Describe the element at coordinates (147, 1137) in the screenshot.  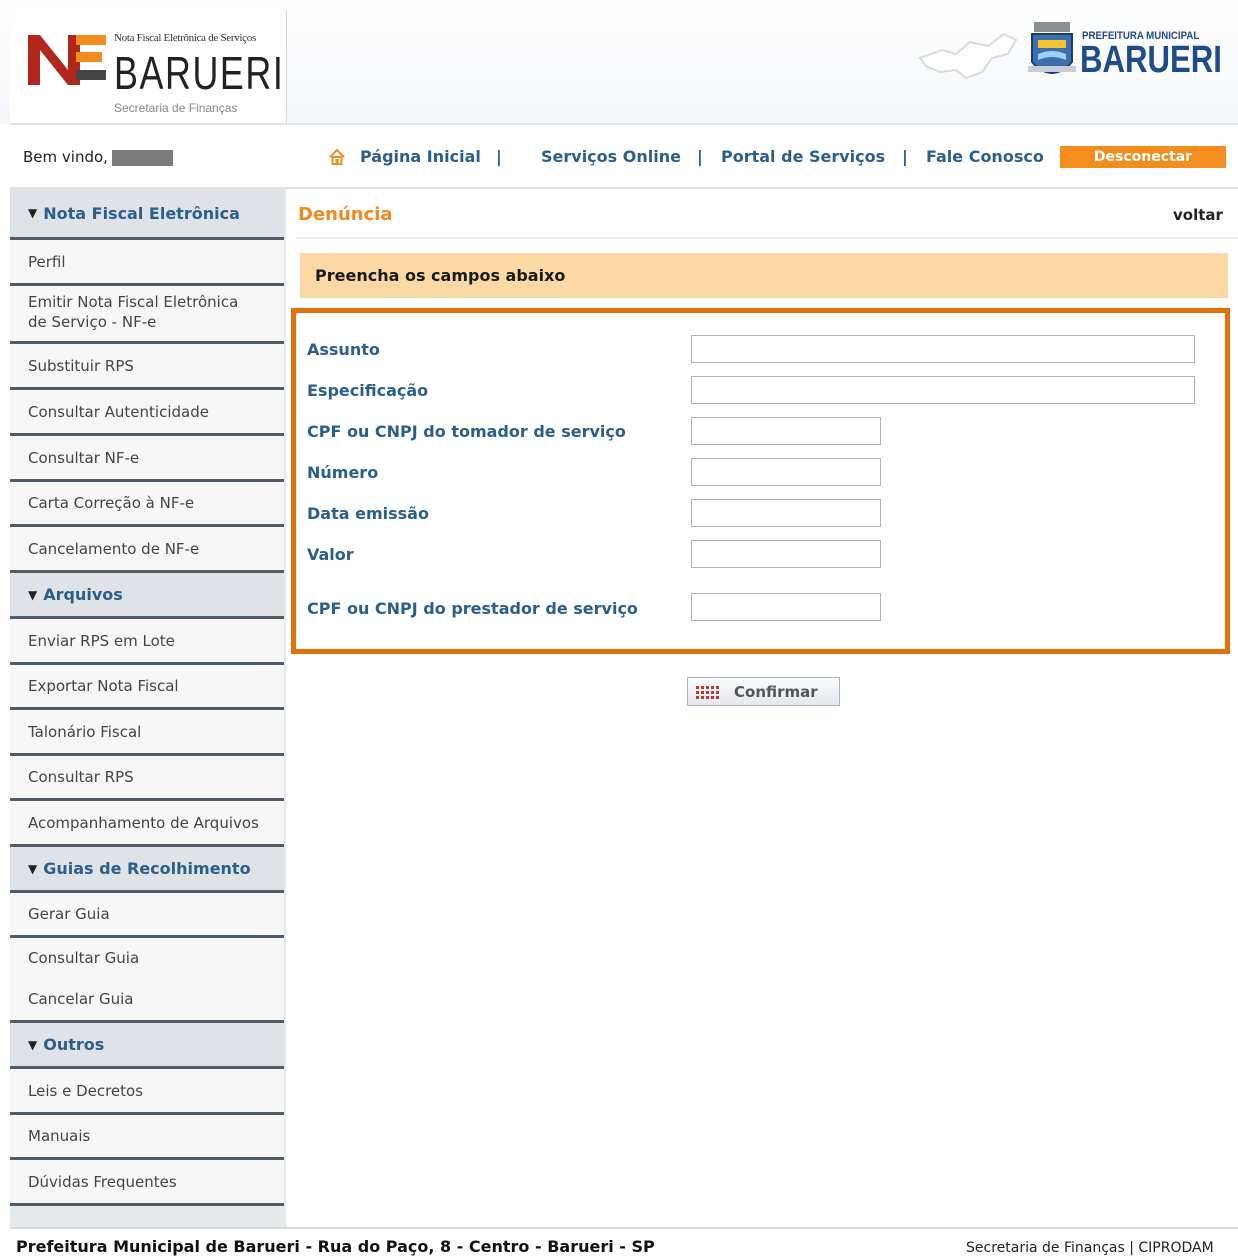
I see `sidebar-item-manuais: Manuais` at that location.